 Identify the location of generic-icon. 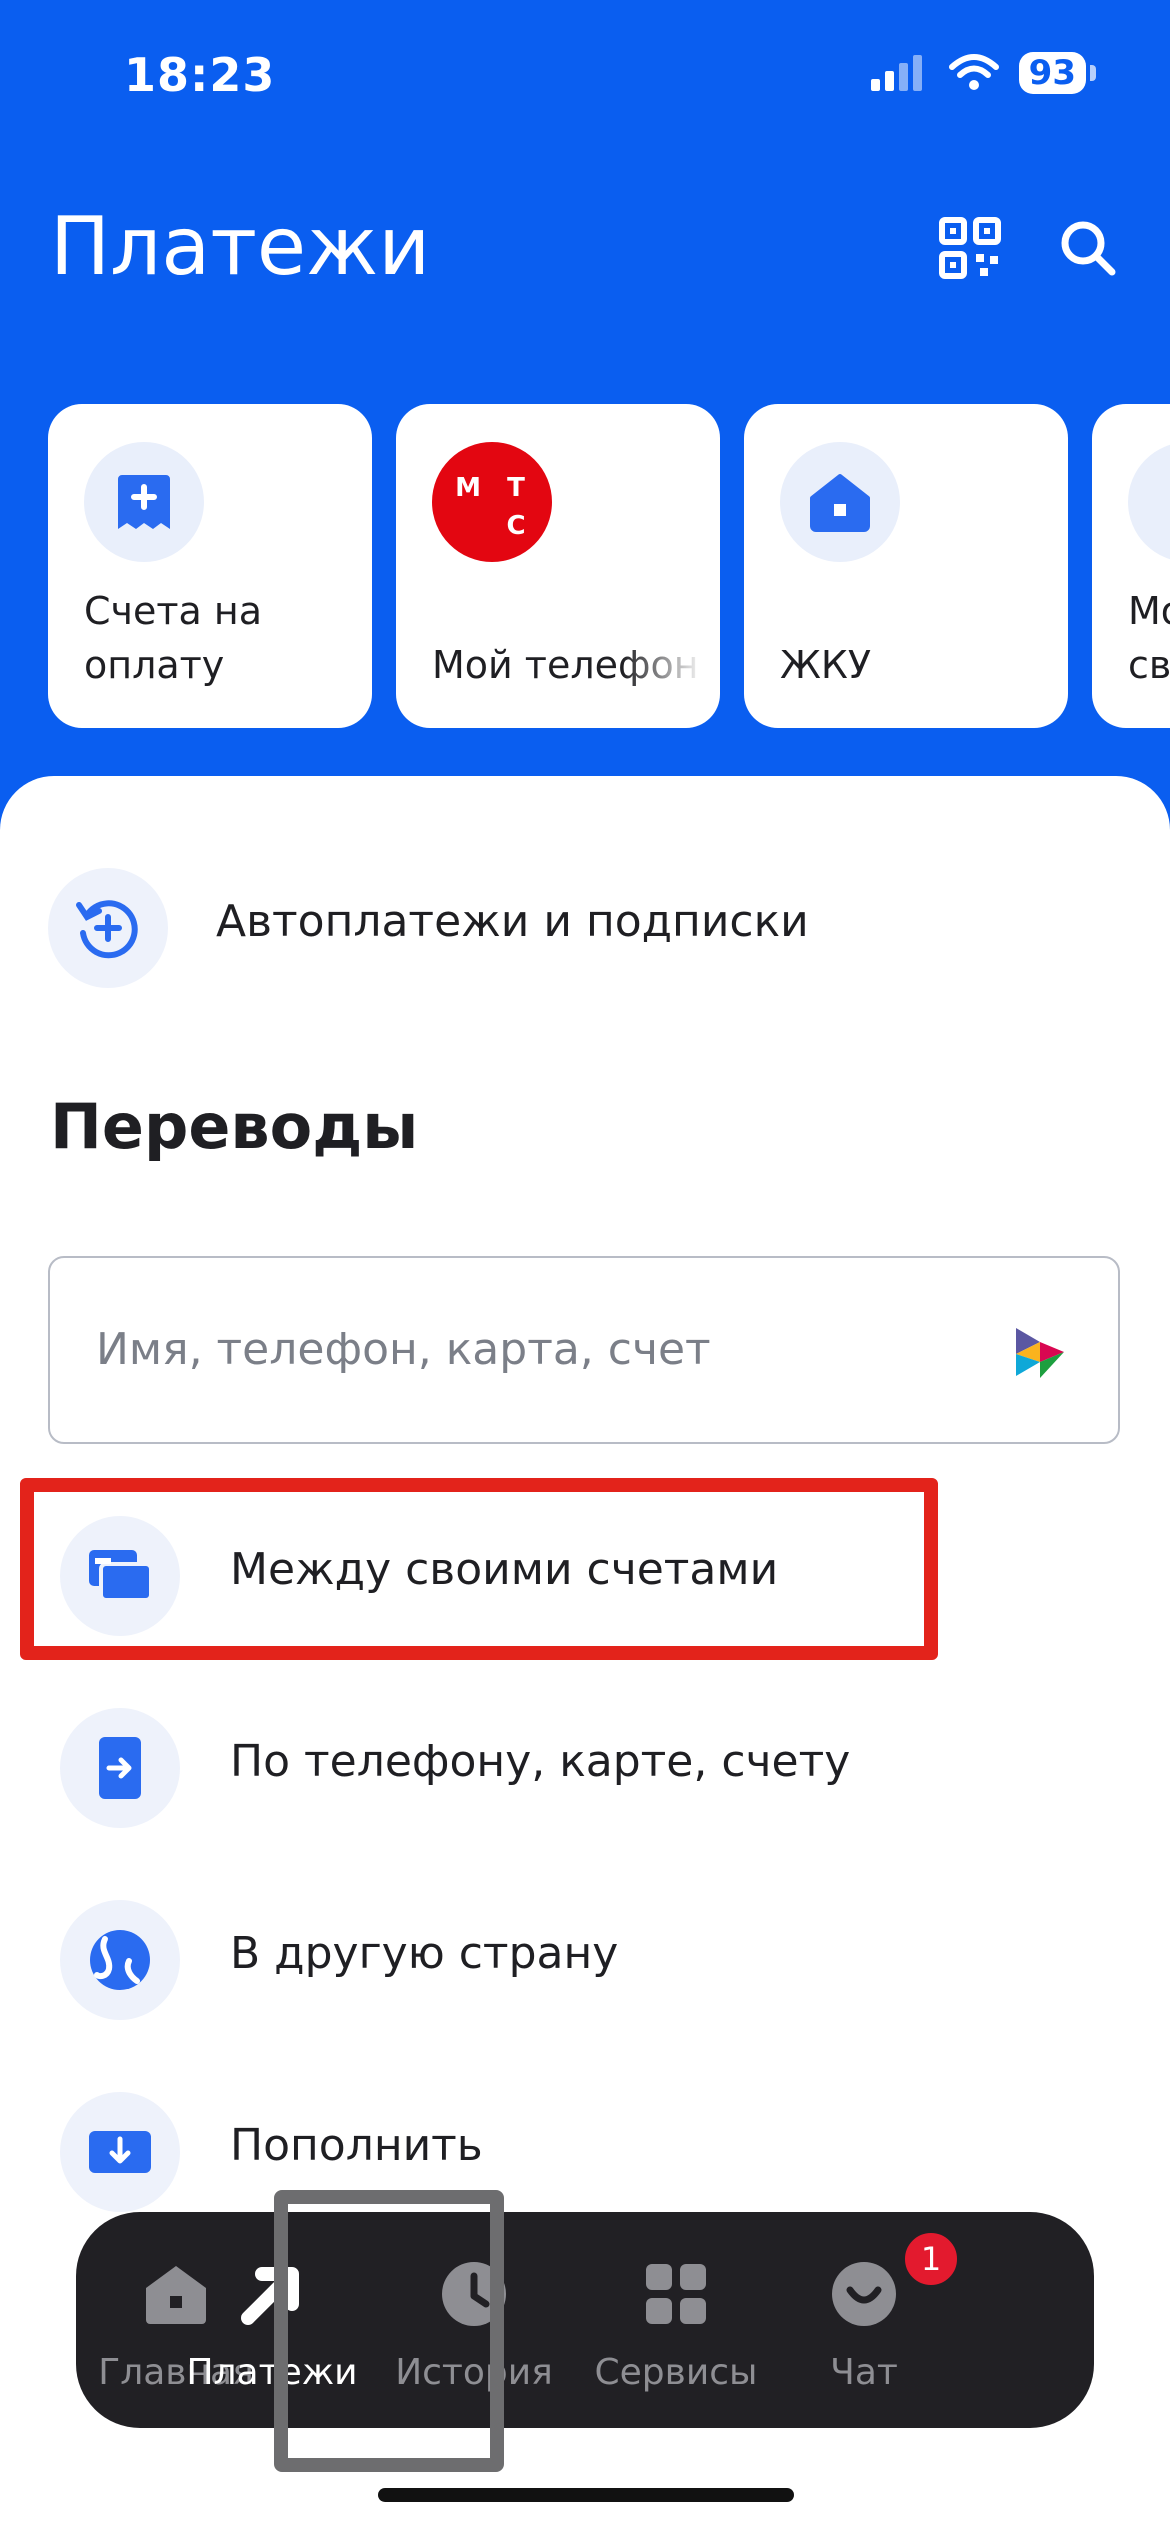
(1149, 502).